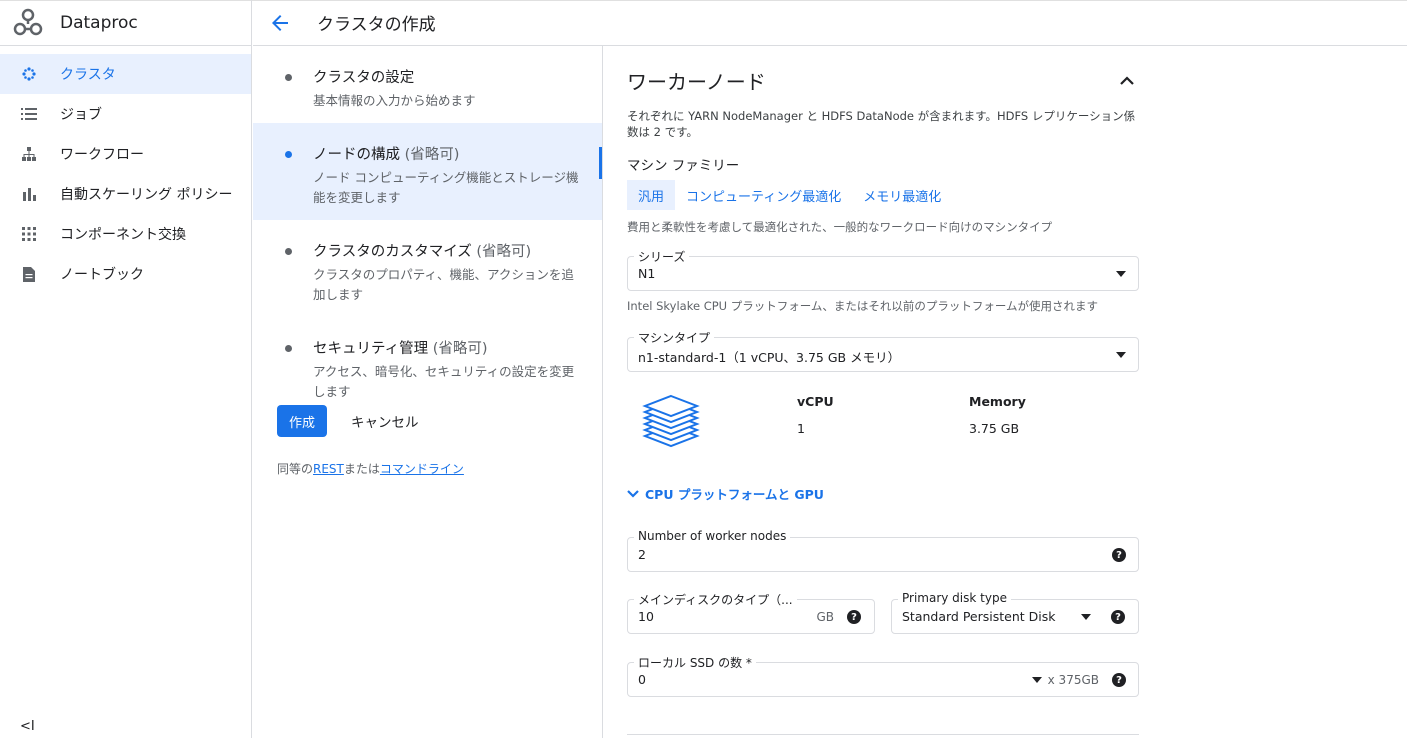  Describe the element at coordinates (125, 74) in the screenshot. I see `sidebar-item-clusters: クラスタ` at that location.